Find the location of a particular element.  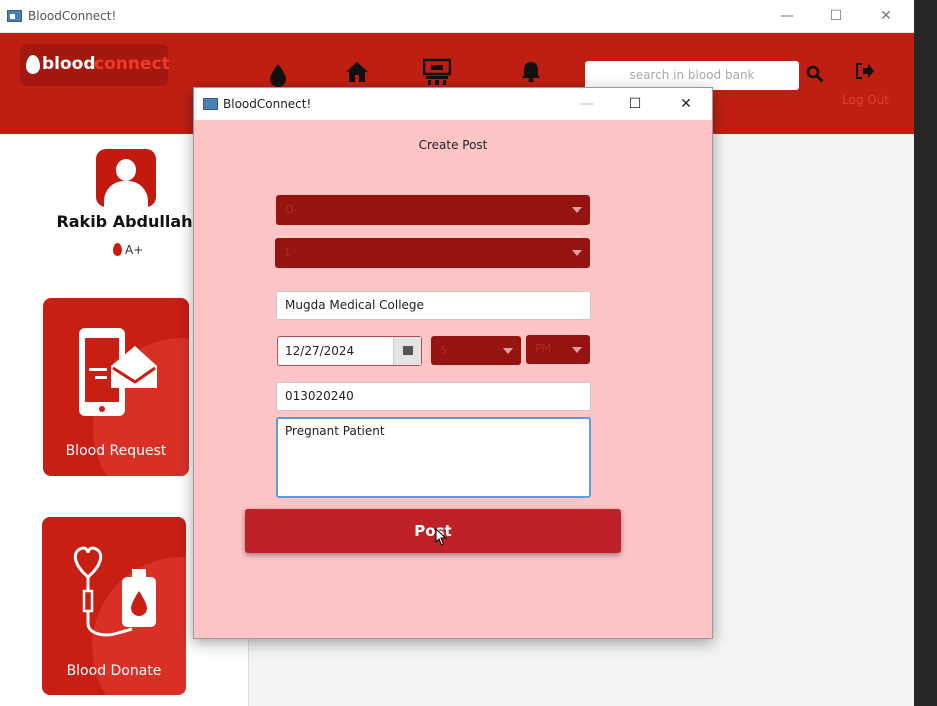

logout-label: Log Out is located at coordinates (865, 100).